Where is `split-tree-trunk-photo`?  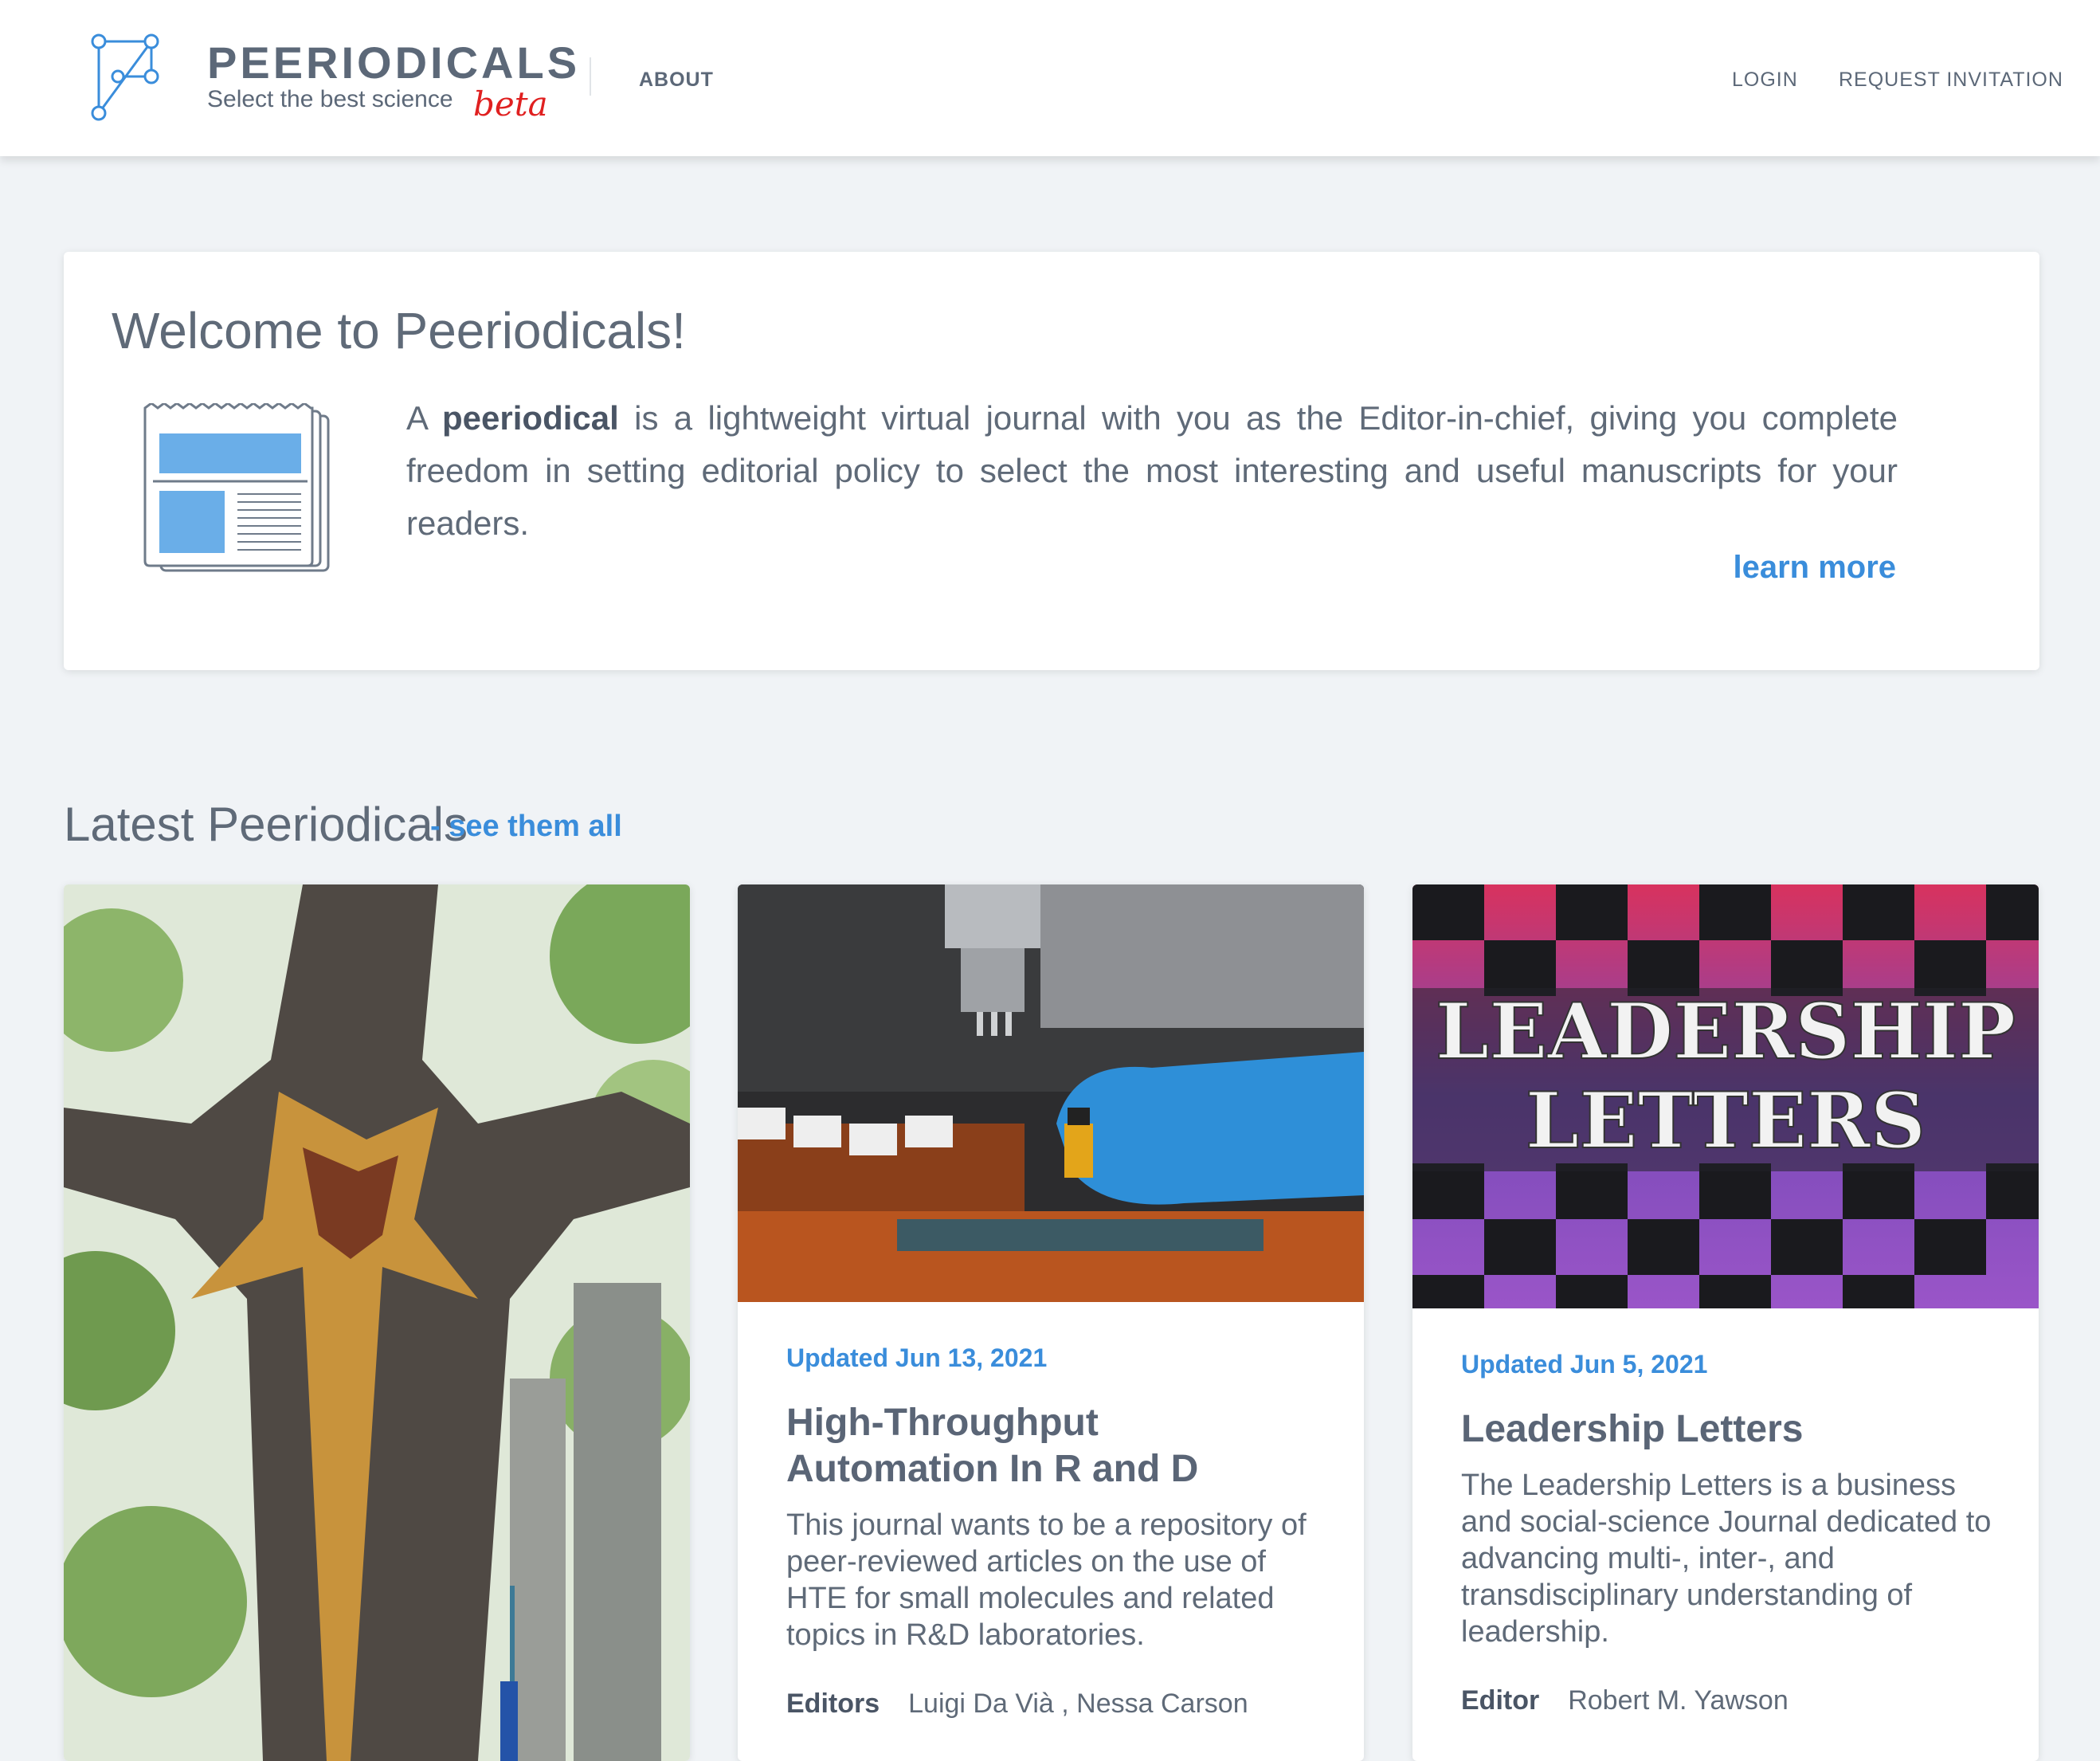 split-tree-trunk-photo is located at coordinates (377, 1322).